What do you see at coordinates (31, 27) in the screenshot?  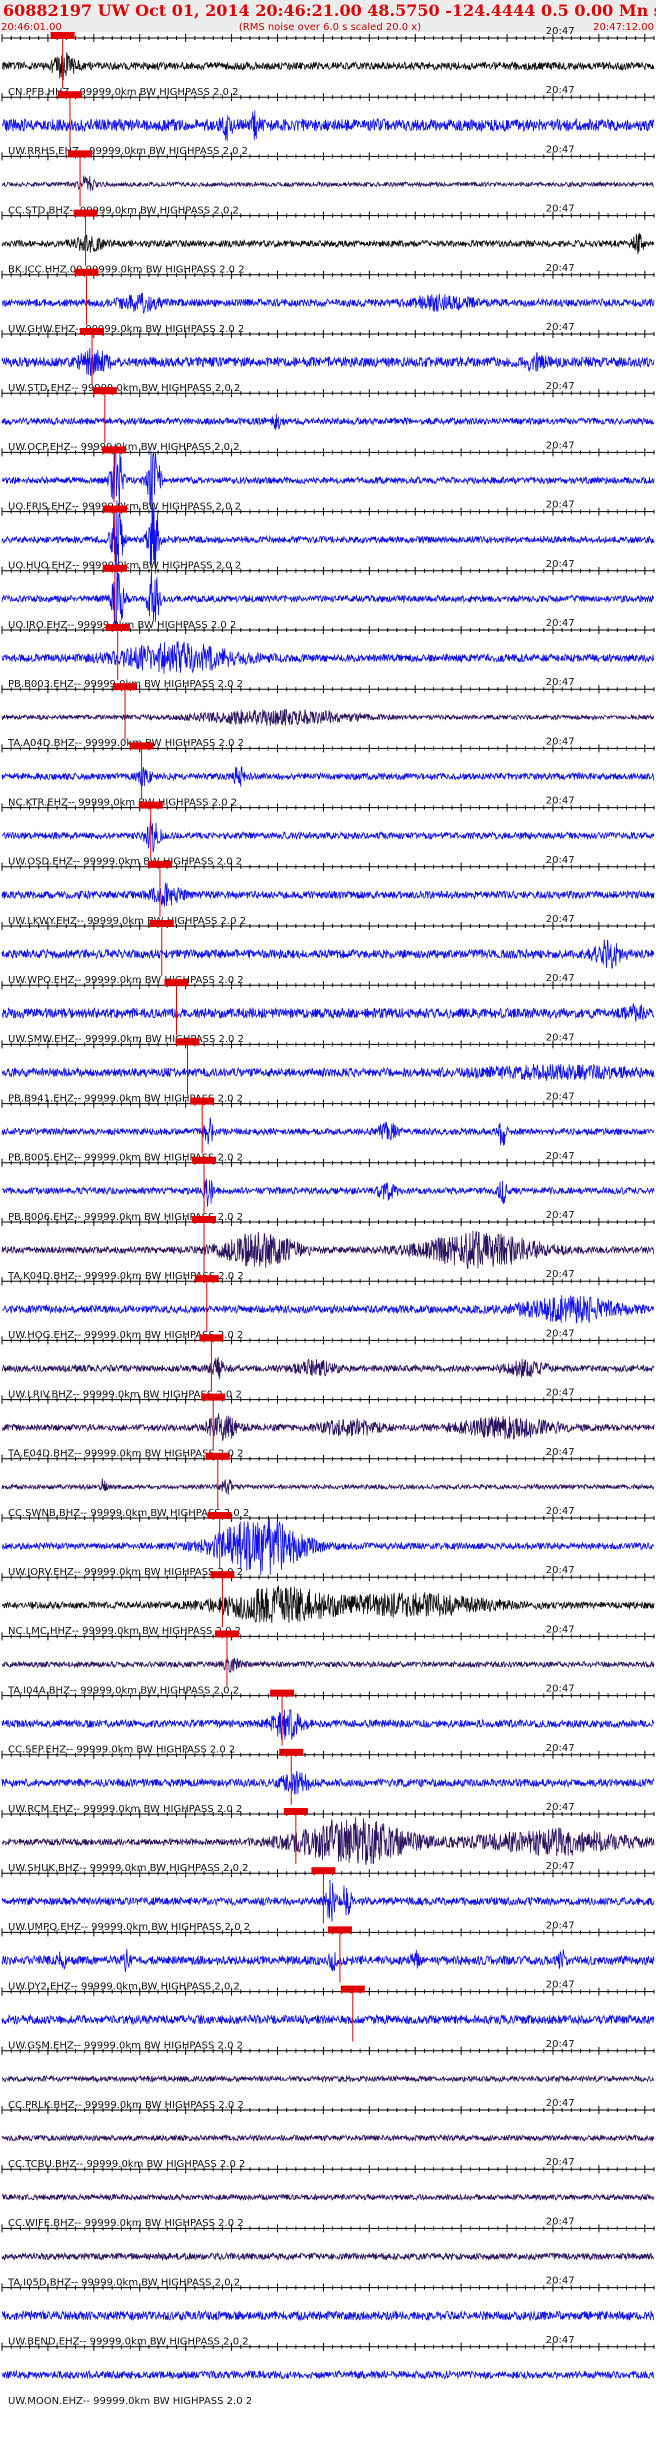 I see `start-time: 20:46:01.00` at bounding box center [31, 27].